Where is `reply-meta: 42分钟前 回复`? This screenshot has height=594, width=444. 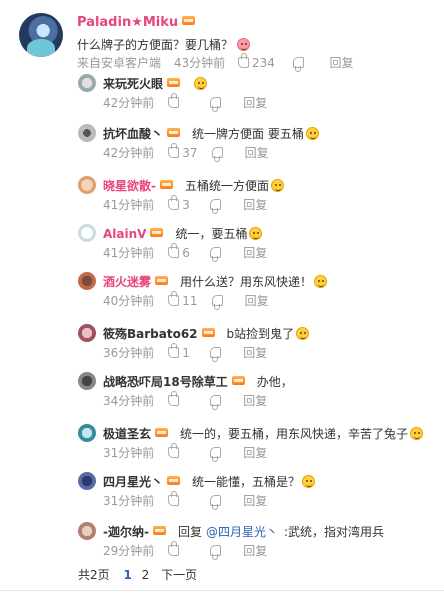
reply-meta: 42分钟前 回复 is located at coordinates (185, 102).